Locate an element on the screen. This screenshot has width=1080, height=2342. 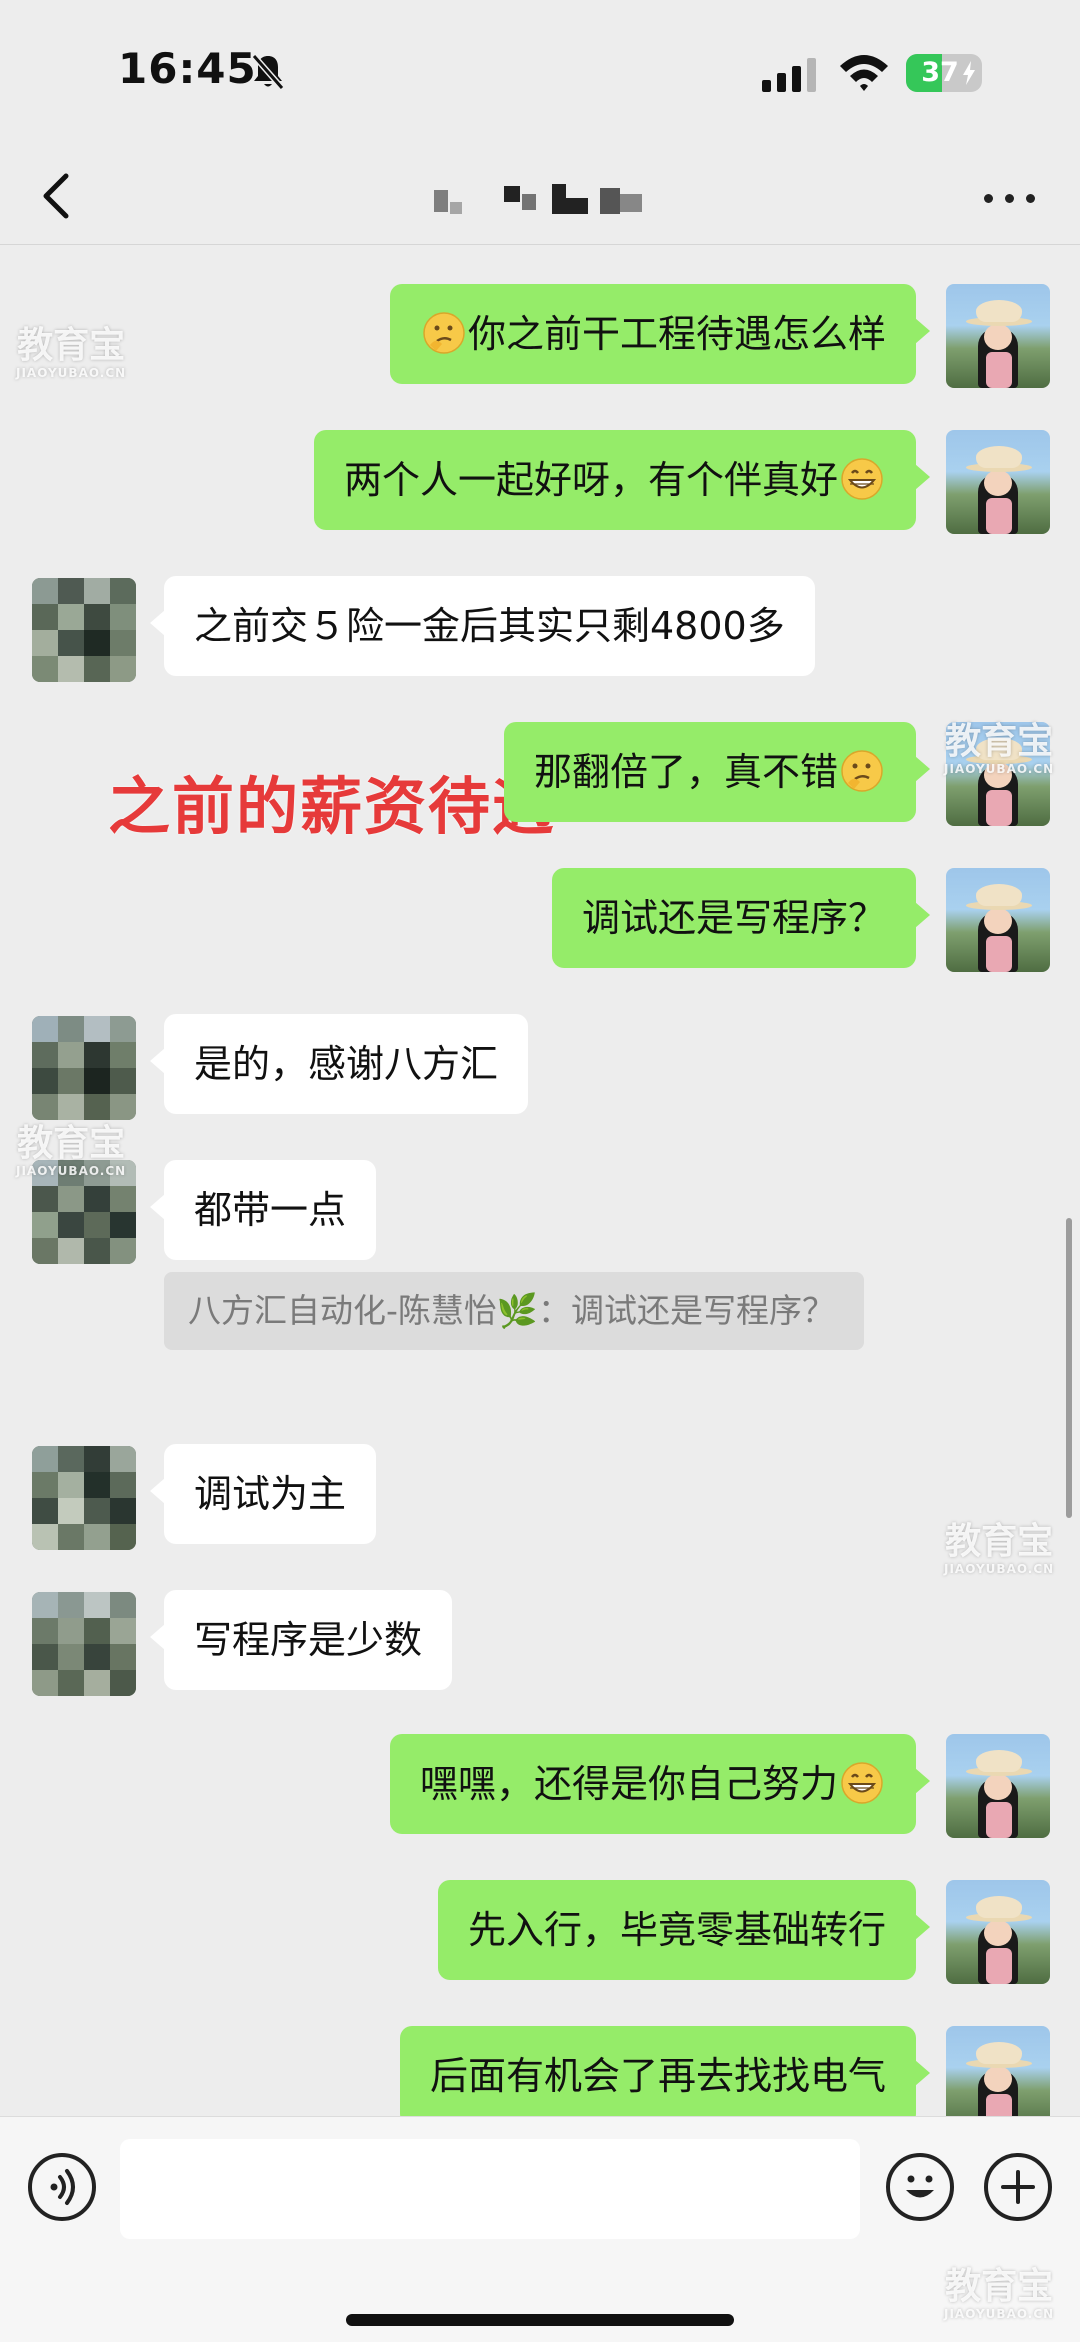
plus-icon is located at coordinates (1018, 2187).